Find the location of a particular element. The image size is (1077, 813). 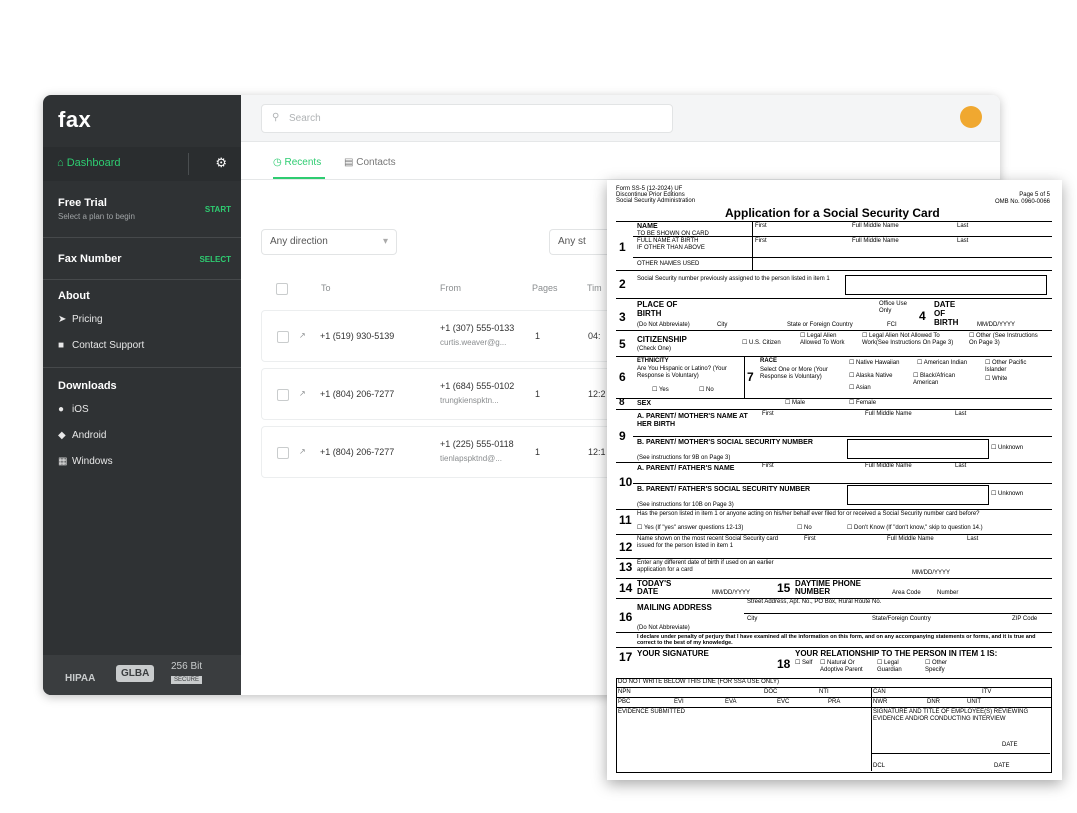

search-input: ⚲ Search is located at coordinates (467, 118).